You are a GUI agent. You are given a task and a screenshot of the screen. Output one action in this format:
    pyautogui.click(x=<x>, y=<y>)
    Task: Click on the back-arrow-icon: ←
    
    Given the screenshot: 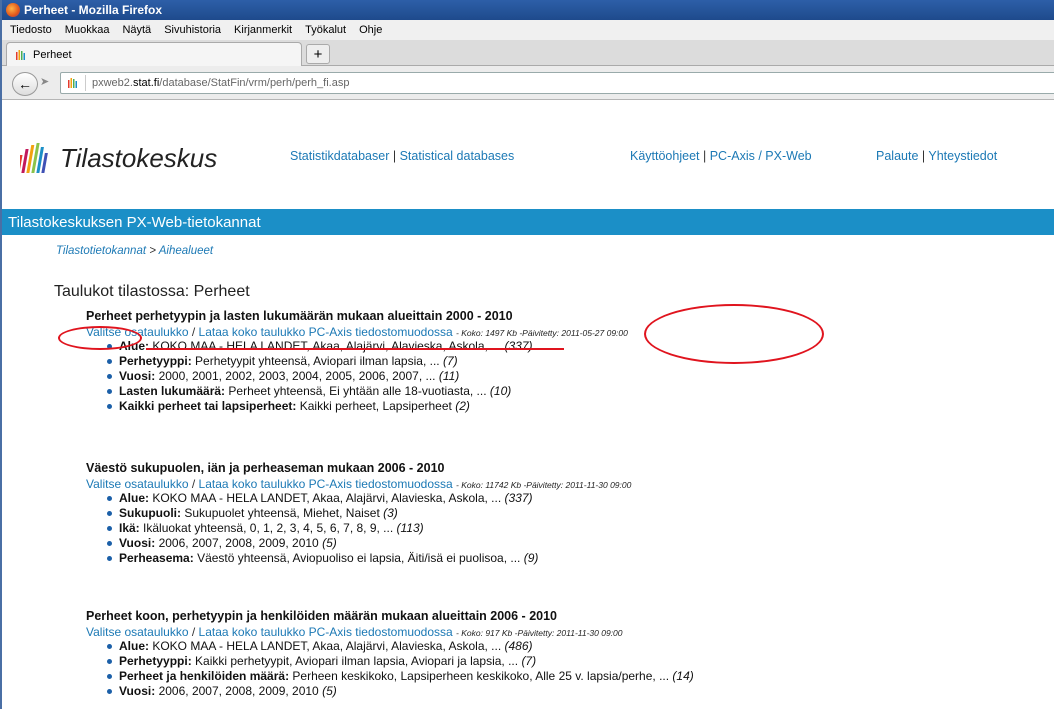 What is the action you would take?
    pyautogui.click(x=25, y=84)
    